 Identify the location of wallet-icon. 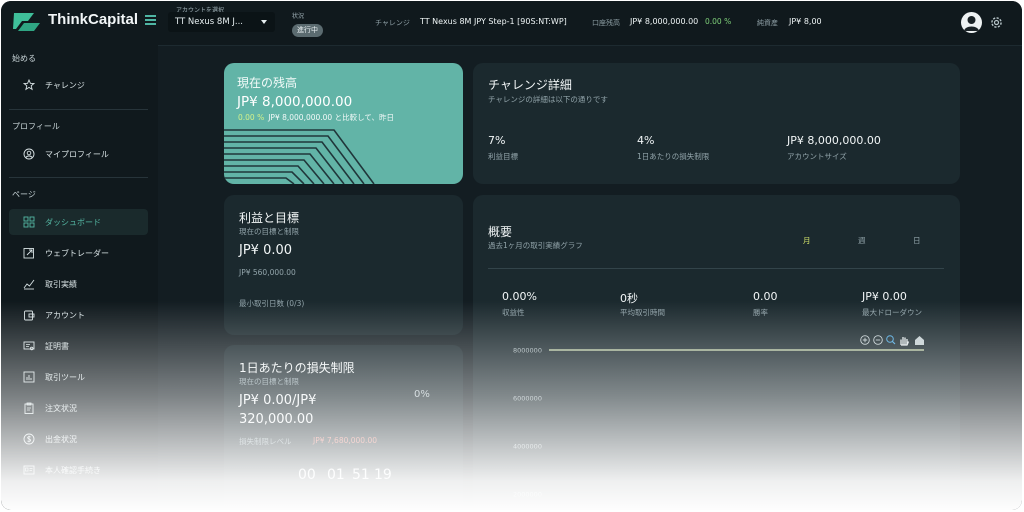
(29, 315).